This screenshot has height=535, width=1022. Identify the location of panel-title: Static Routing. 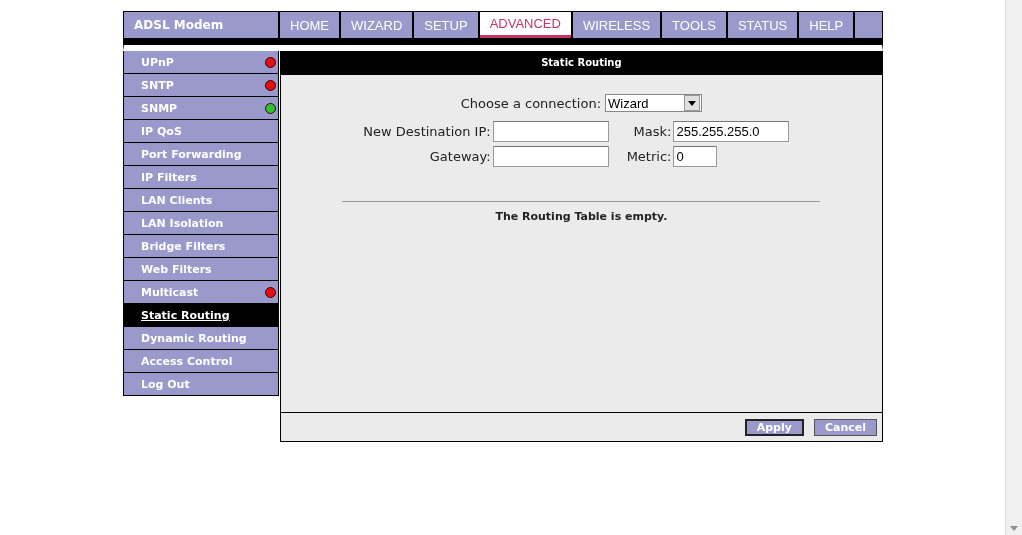
(581, 63).